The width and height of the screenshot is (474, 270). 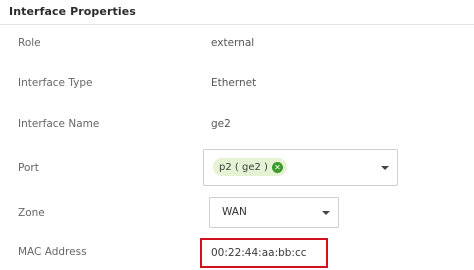 What do you see at coordinates (300, 167) in the screenshot?
I see `port-multiselect: p2 ( ge2 ) ✕` at bounding box center [300, 167].